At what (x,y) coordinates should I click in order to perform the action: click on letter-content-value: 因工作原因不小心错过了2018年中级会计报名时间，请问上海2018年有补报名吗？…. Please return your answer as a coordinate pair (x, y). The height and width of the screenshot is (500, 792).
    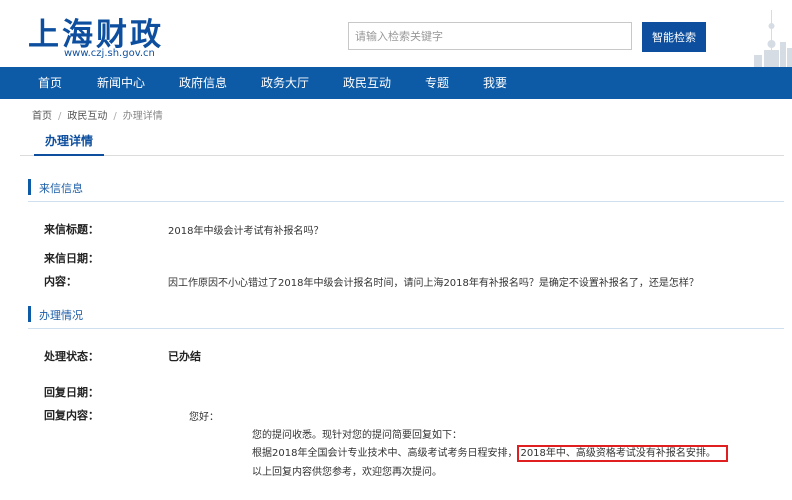
    Looking at the image, I should click on (433, 283).